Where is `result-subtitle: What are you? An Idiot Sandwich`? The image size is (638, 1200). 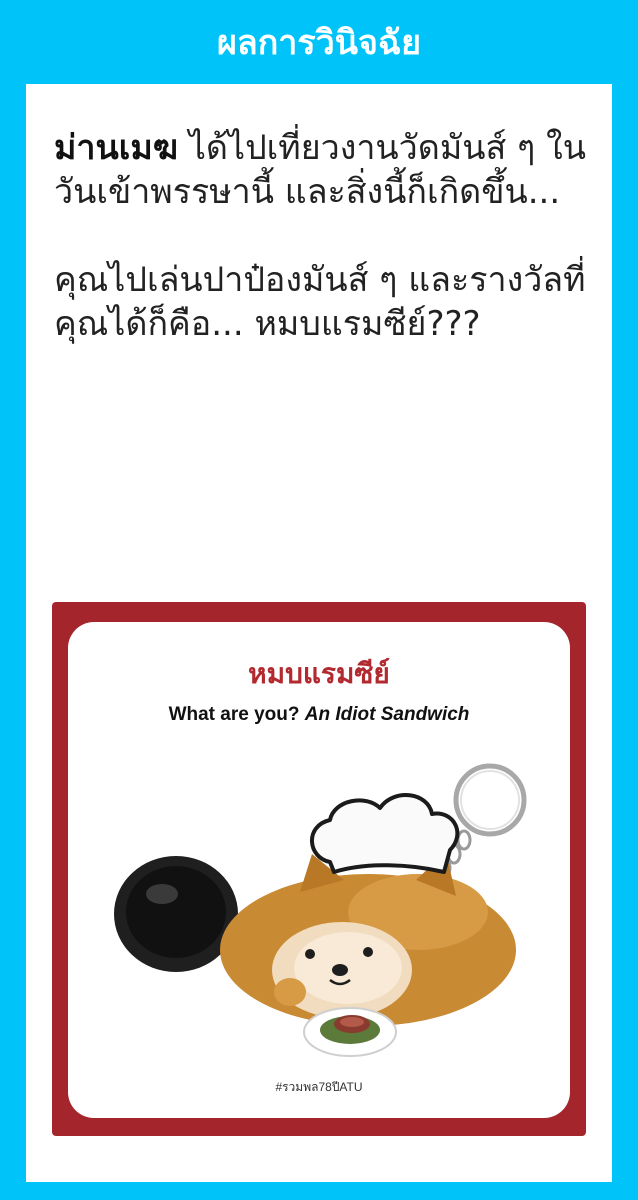
result-subtitle: What are you? An Idiot Sandwich is located at coordinates (319, 715).